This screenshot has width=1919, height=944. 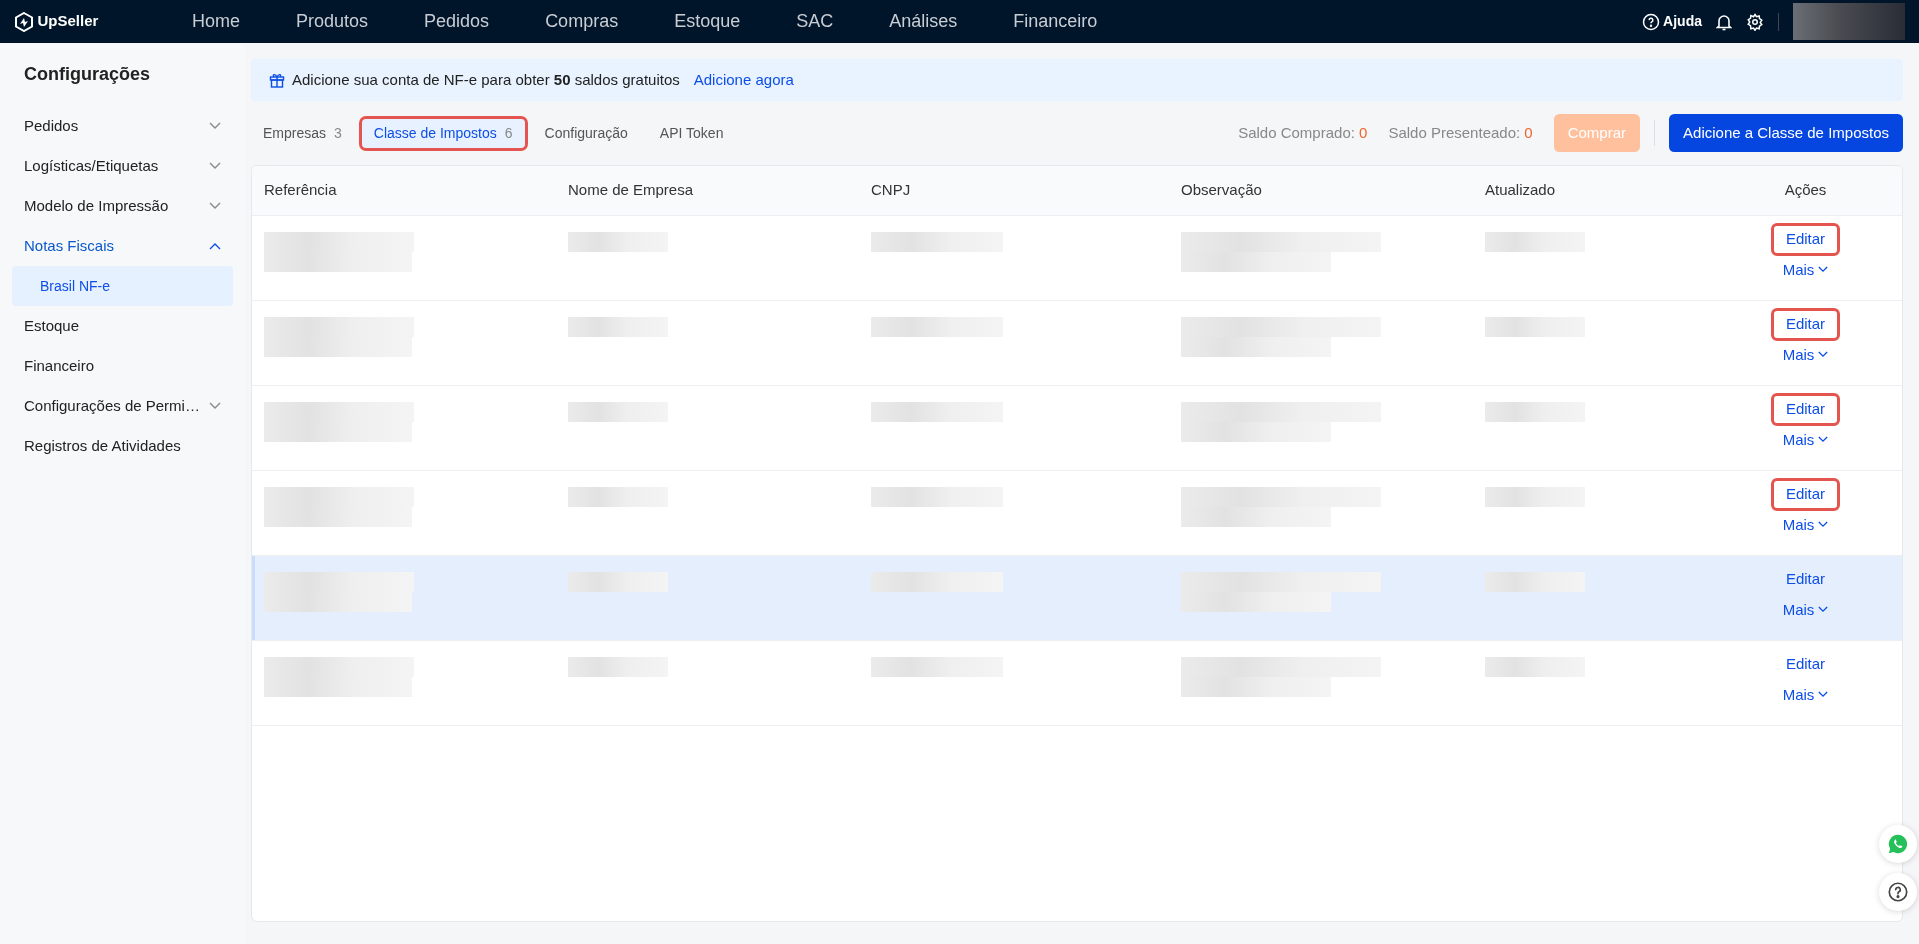 I want to click on nav-link: Estoque, so click(x=707, y=21).